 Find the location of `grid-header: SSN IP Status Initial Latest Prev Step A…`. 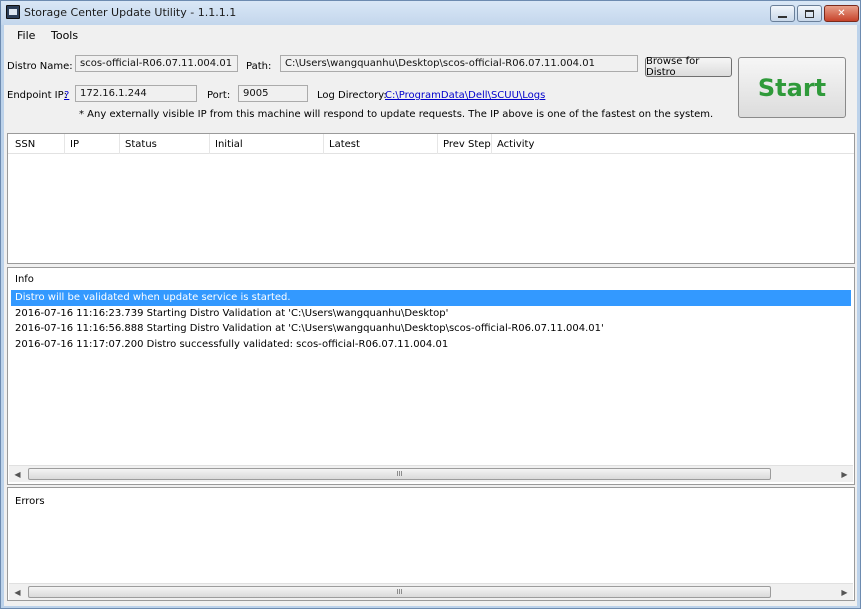

grid-header: SSN IP Status Initial Latest Prev Step A… is located at coordinates (431, 144).